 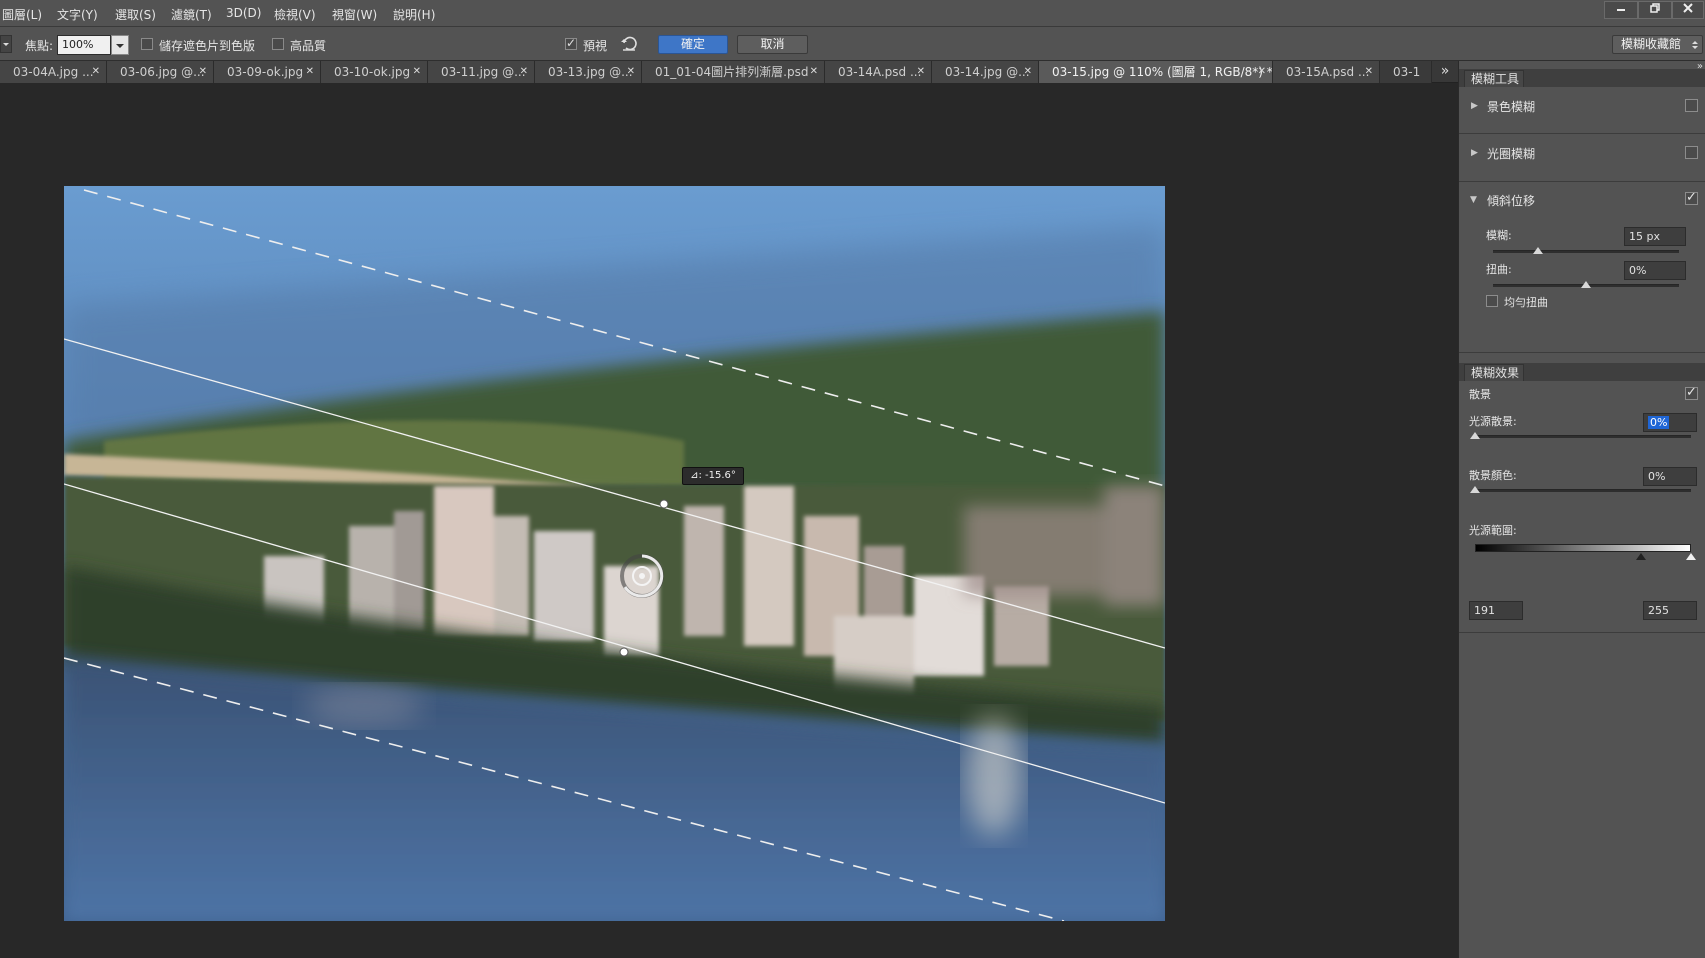 I want to click on save-mask-label: 儲存遮色片到色版, so click(x=207, y=46).